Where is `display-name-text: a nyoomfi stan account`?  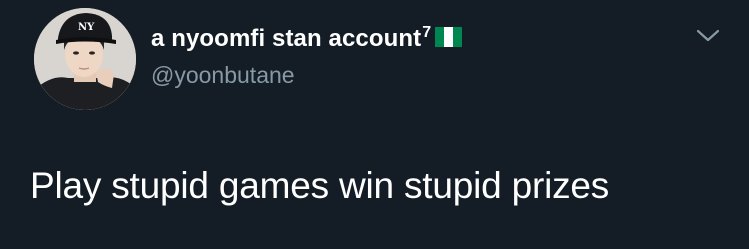
display-name-text: a nyoomfi stan account is located at coordinates (286, 38).